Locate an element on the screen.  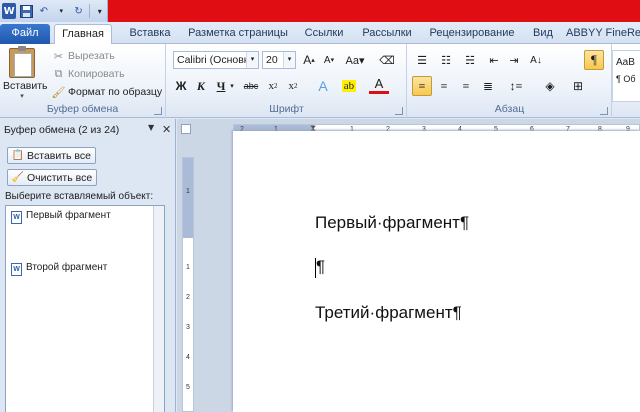
numbering-icon: ☷ is located at coordinates (446, 60).